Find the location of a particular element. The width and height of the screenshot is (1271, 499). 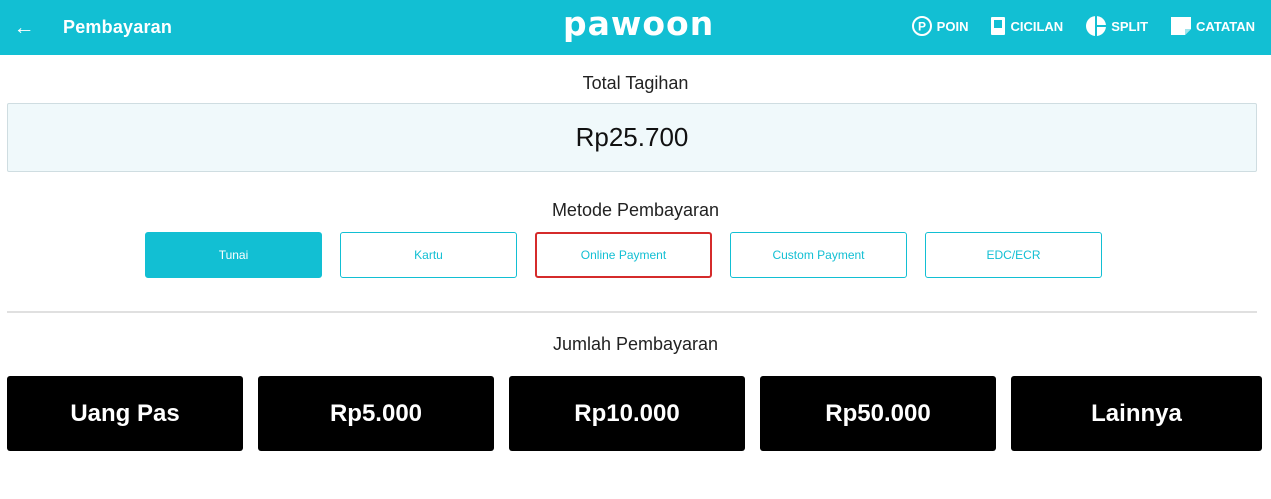

svg-text: P is located at coordinates (922, 27).